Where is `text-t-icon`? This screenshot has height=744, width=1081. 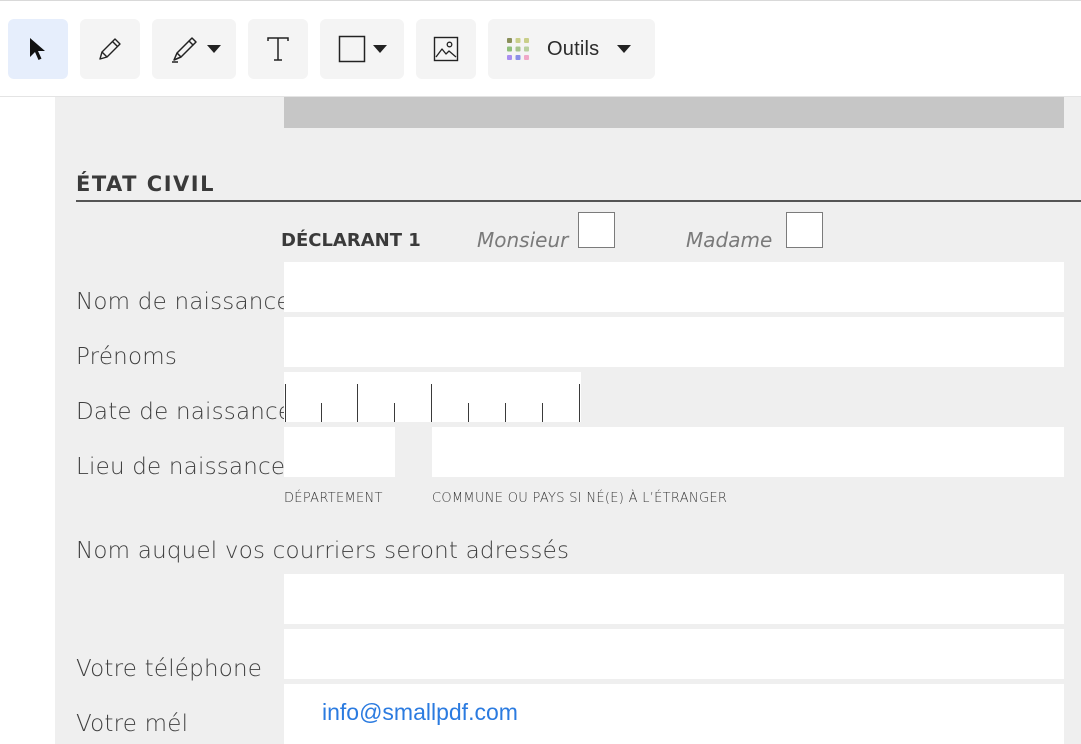 text-t-icon is located at coordinates (278, 49).